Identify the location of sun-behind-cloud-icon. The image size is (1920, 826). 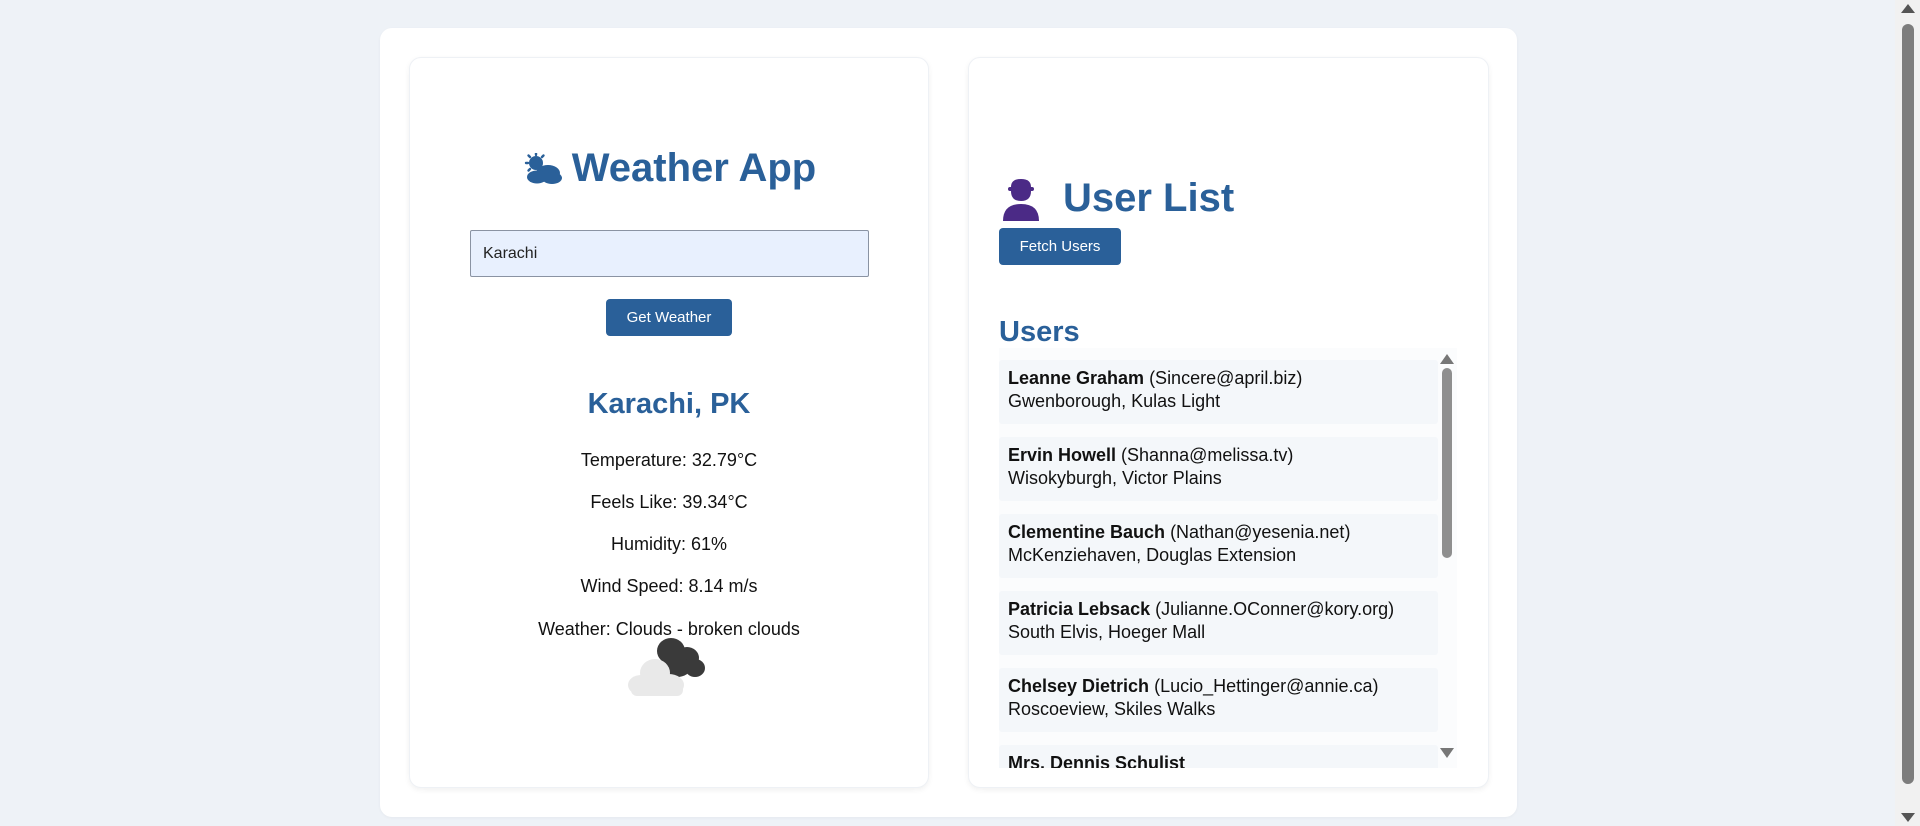
(543, 168).